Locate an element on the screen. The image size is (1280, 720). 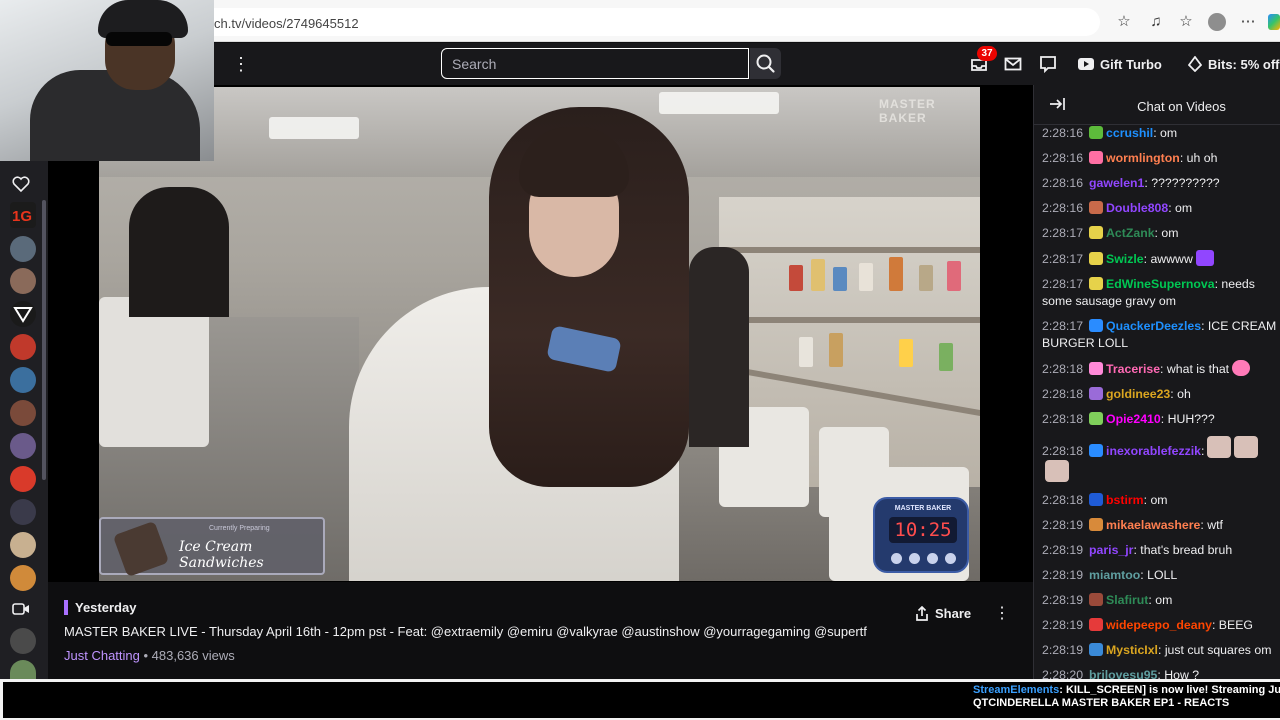
chat-username: Tracerise is located at coordinates (1133, 369).